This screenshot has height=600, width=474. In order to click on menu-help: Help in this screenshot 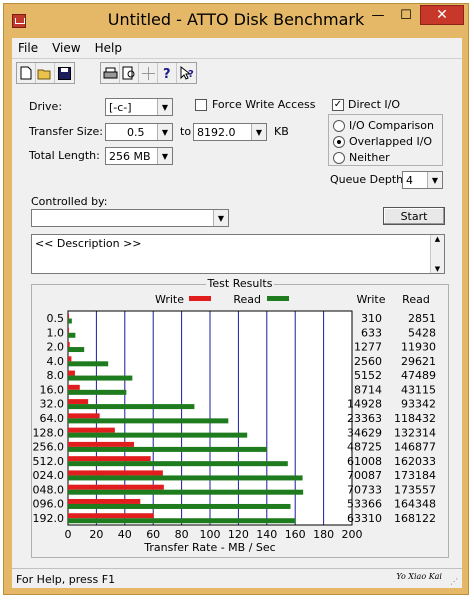, I will do `click(109, 48)`.